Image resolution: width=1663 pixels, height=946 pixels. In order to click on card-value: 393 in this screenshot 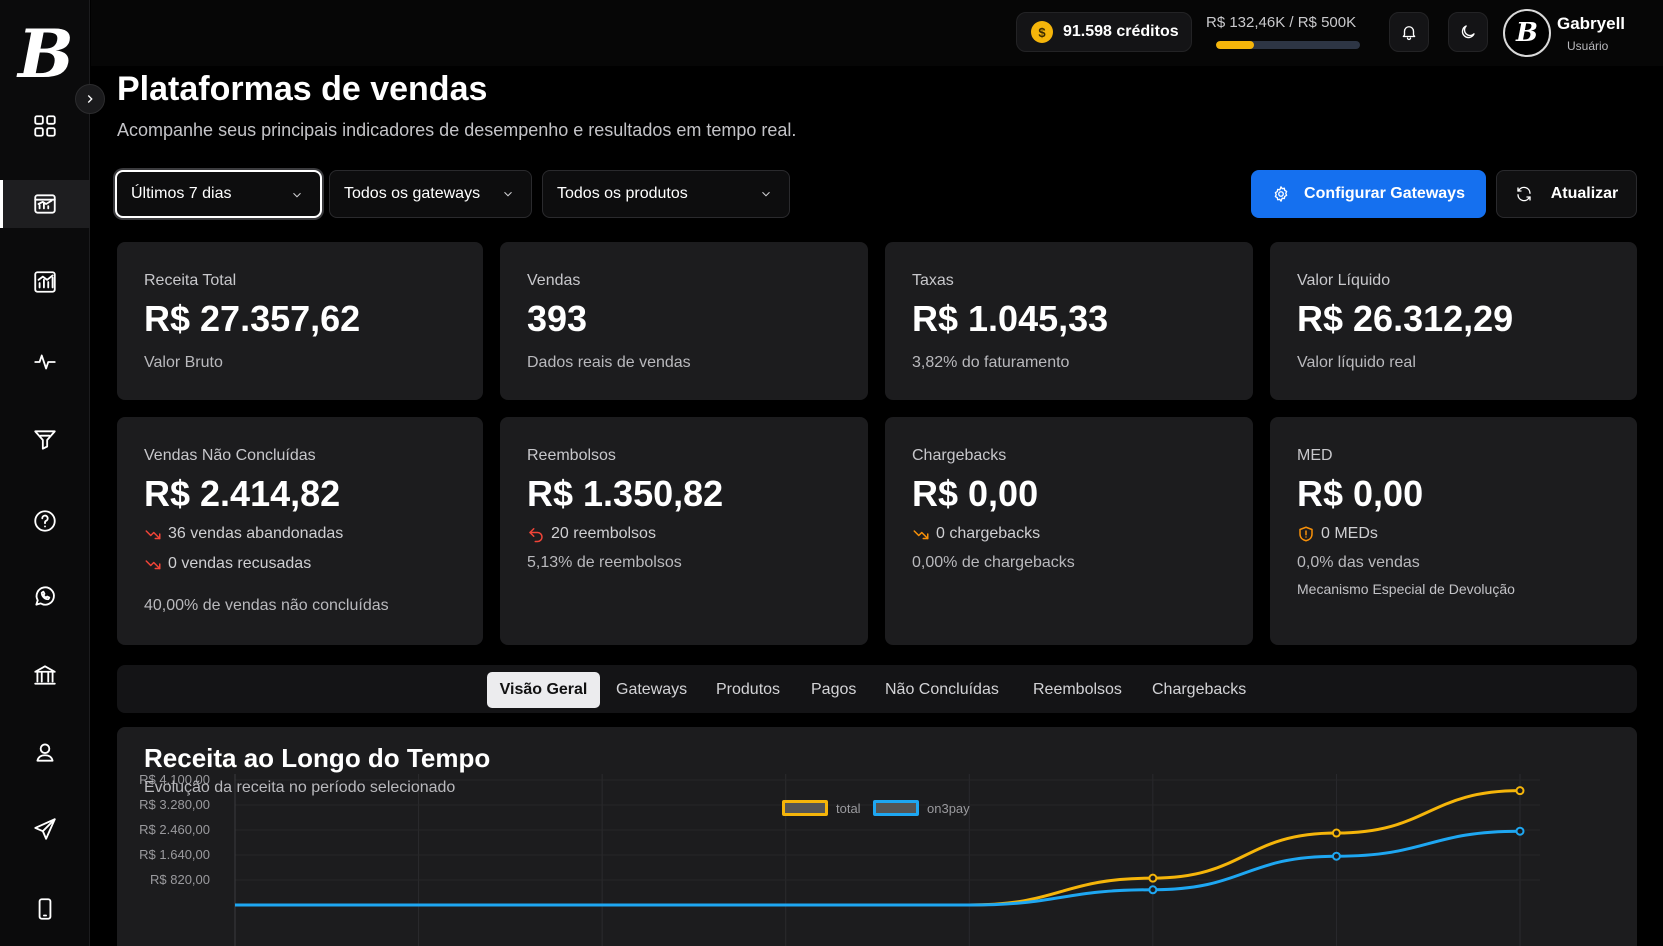, I will do `click(557, 318)`.